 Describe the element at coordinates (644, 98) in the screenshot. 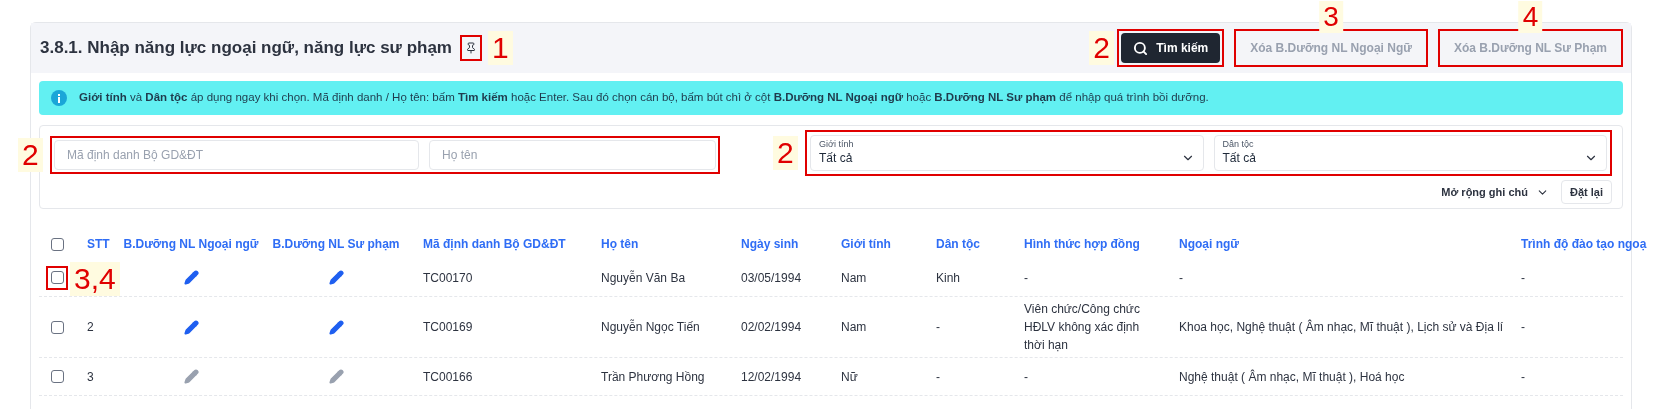

I see `info-text: Giới tính và Dân tộc áp dụng ngay khi chọn. Mã định danh / Họ tên: bấm Tìm kiếm hoặc Enter. Sau đó chọn cán bộ, bấm bút chì ở cột B.Dưỡng NL Ngoại ngữ hoặc B.Dưỡng NL Sư phạm để nhập quá trình bồi dưỡng.` at that location.